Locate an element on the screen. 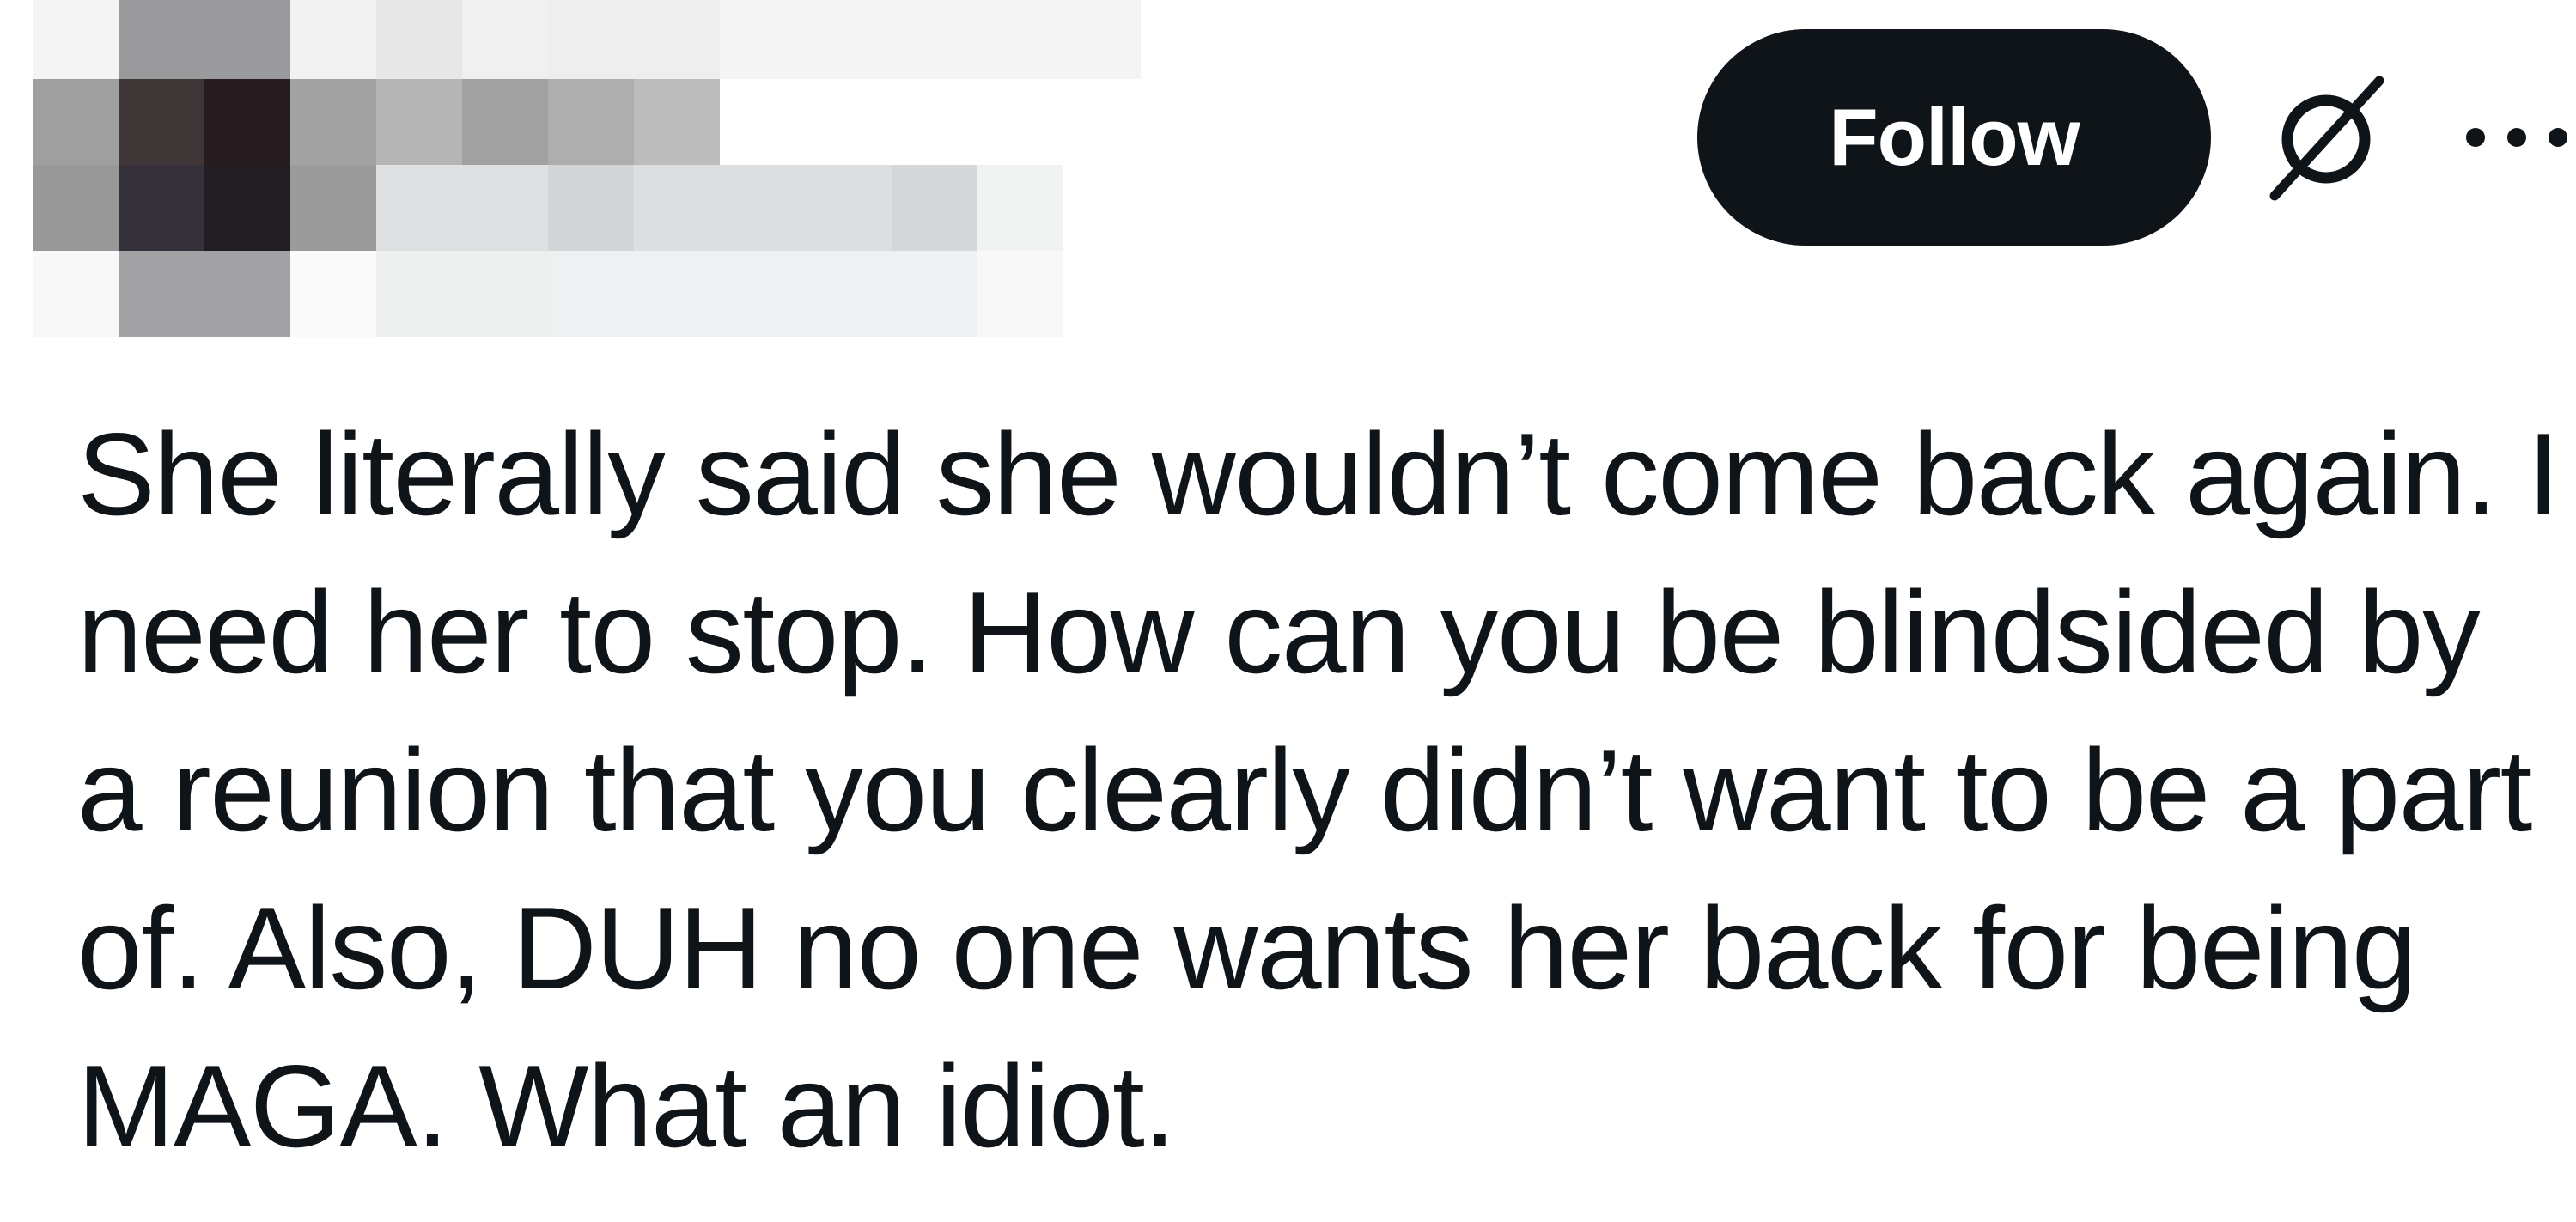 This screenshot has width=2576, height=1222. follow-button: Follow is located at coordinates (1954, 137).